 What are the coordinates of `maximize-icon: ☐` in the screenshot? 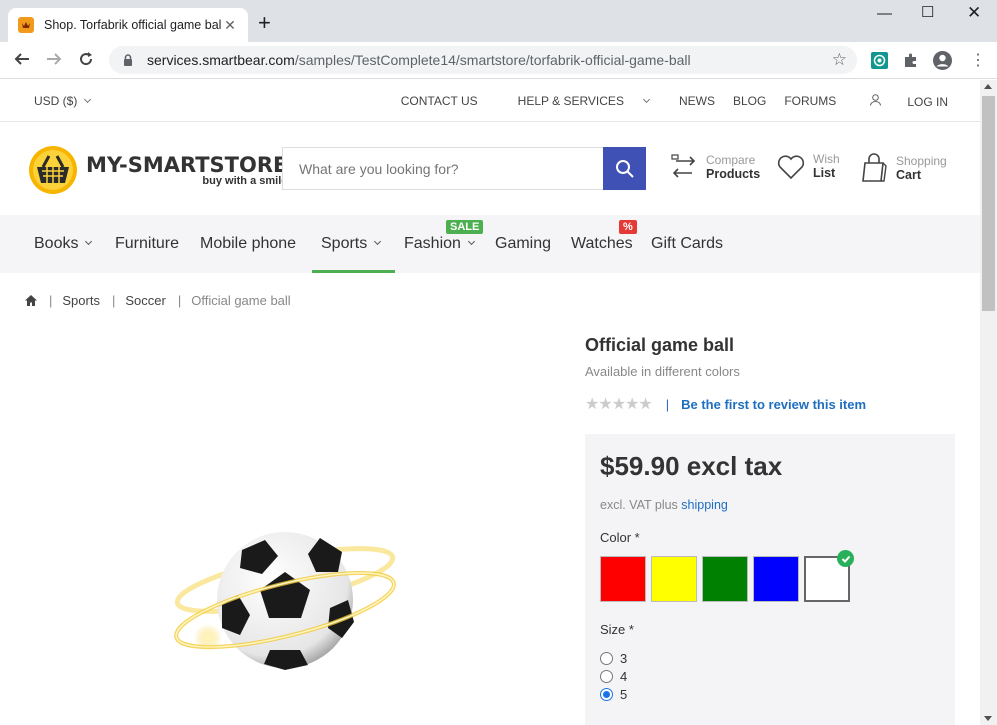 It's located at (927, 12).